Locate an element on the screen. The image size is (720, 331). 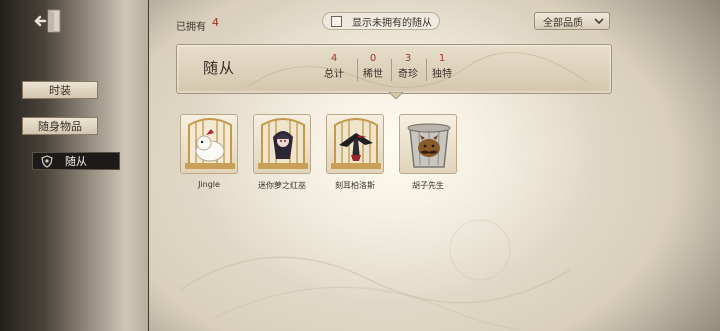
stat-unique-value: 1 is located at coordinates (442, 58).